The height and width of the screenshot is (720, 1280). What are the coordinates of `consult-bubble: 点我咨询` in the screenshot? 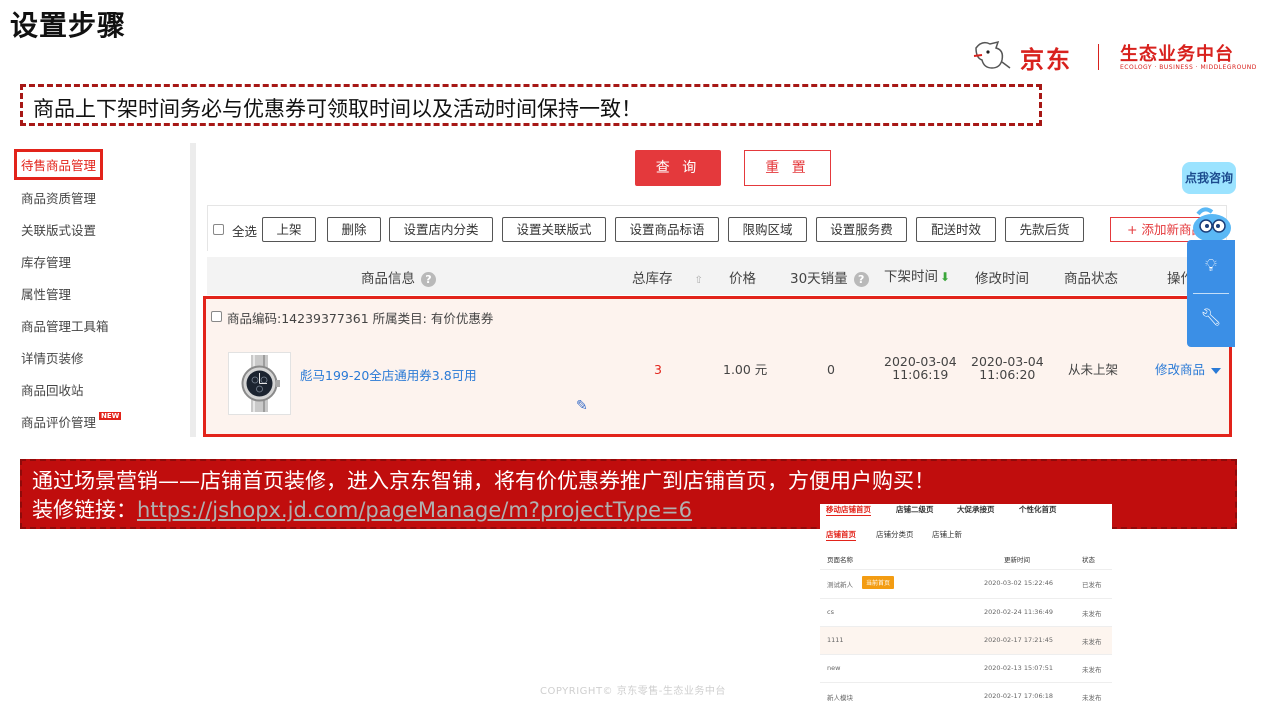 It's located at (1209, 178).